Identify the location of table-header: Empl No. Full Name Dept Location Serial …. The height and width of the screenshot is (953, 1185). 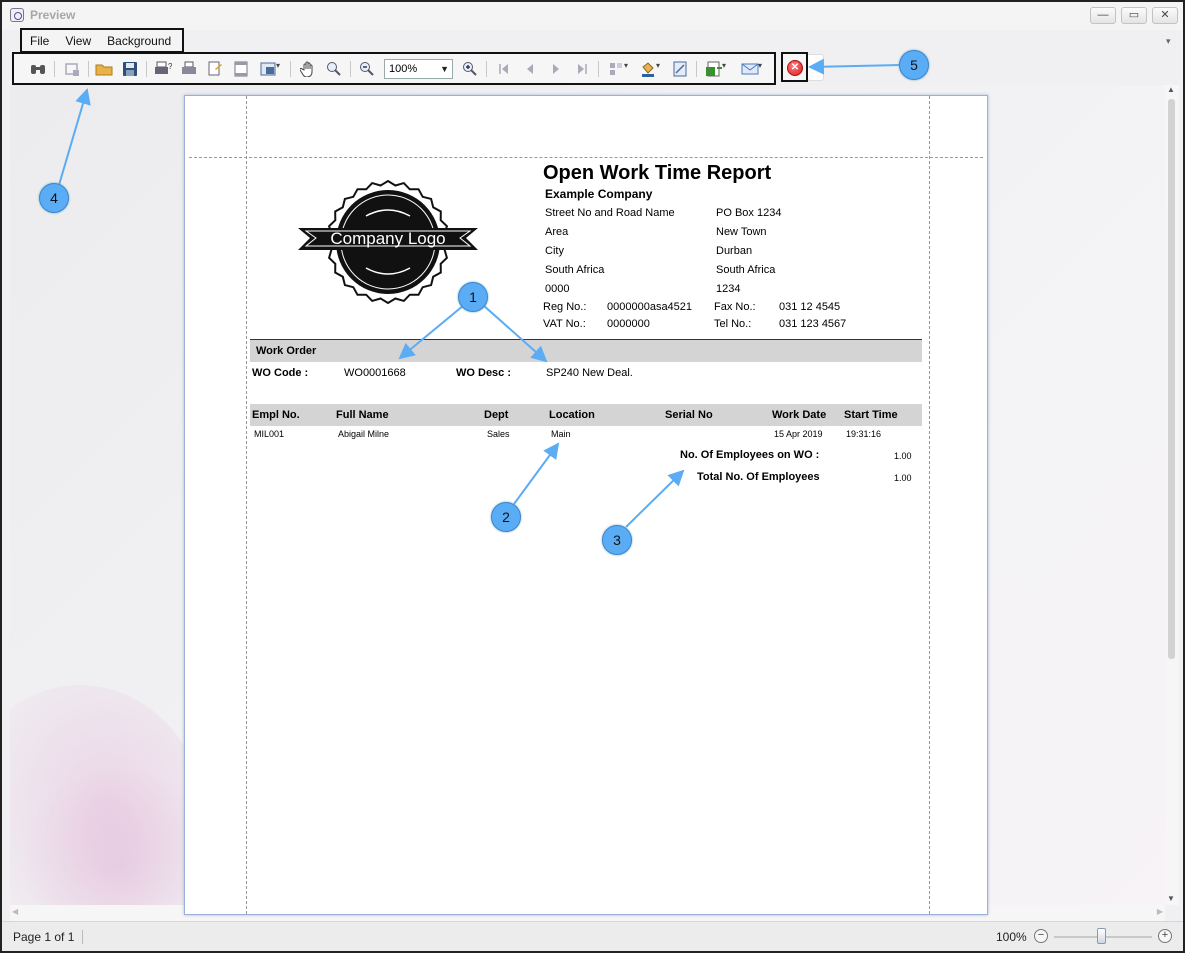
(586, 415).